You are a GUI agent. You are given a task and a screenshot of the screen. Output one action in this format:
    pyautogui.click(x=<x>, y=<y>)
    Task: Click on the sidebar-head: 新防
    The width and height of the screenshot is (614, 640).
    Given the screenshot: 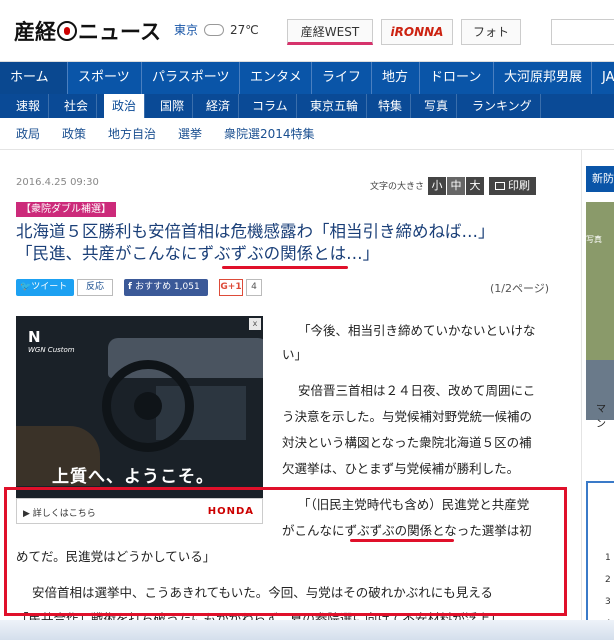 What is the action you would take?
    pyautogui.click(x=600, y=179)
    